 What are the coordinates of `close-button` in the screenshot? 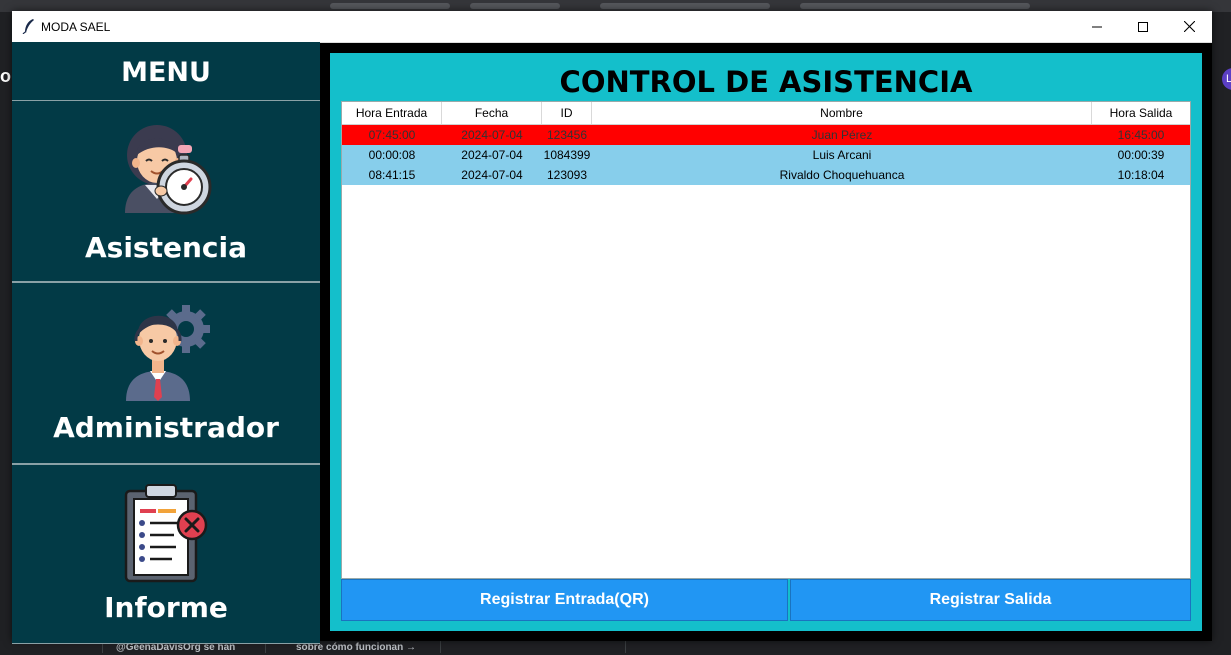 It's located at (1189, 26).